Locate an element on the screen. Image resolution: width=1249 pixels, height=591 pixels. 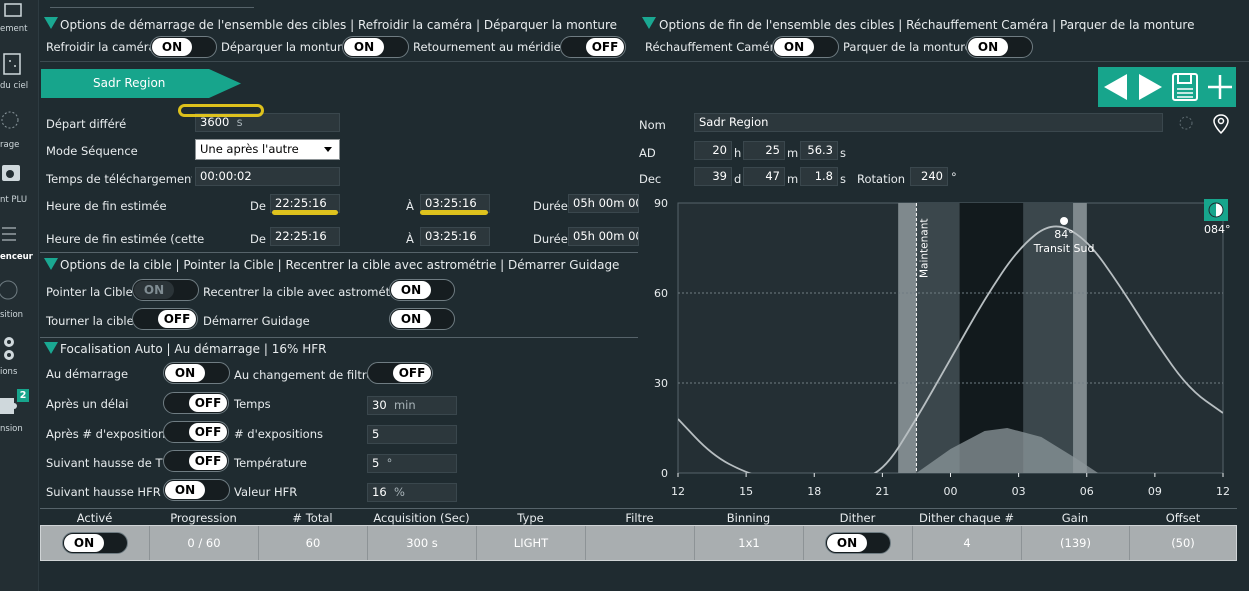
meridian-flip-toggle: OFF is located at coordinates (593, 47).